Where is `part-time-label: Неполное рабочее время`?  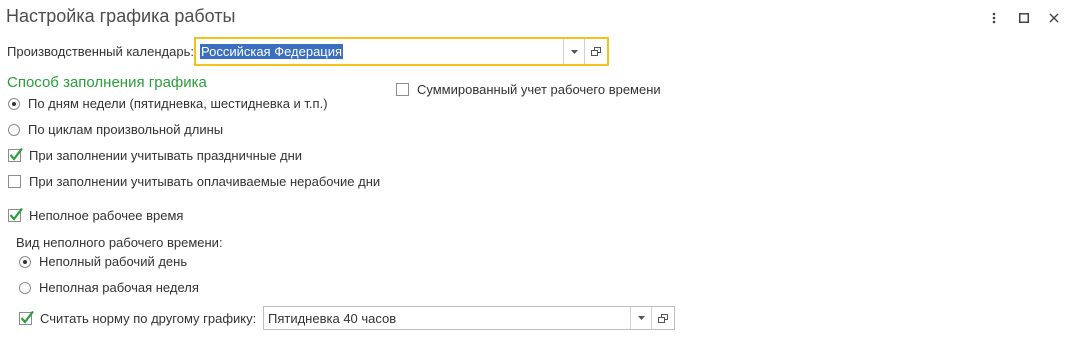
part-time-label: Неполное рабочее время is located at coordinates (106, 215).